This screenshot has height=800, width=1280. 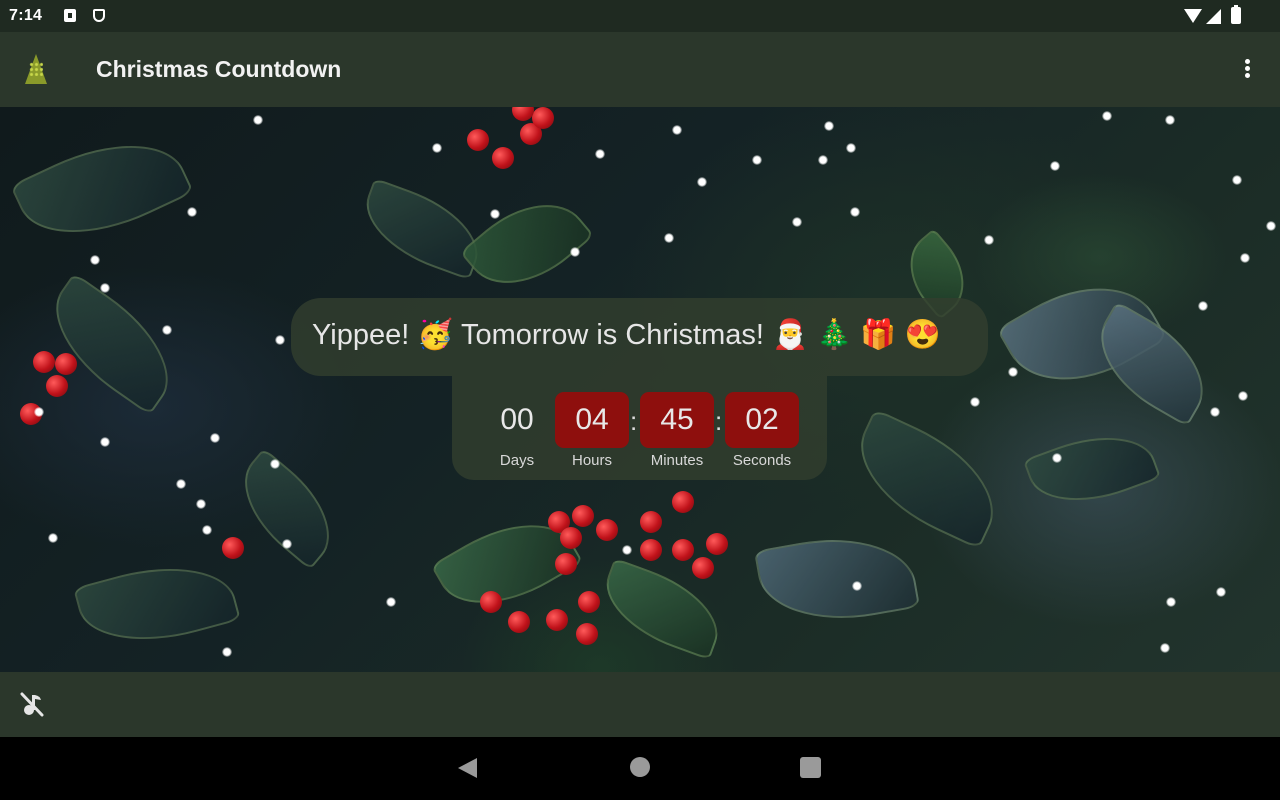 I want to click on app-bar: Christmas Countdown, so click(x=640, y=69).